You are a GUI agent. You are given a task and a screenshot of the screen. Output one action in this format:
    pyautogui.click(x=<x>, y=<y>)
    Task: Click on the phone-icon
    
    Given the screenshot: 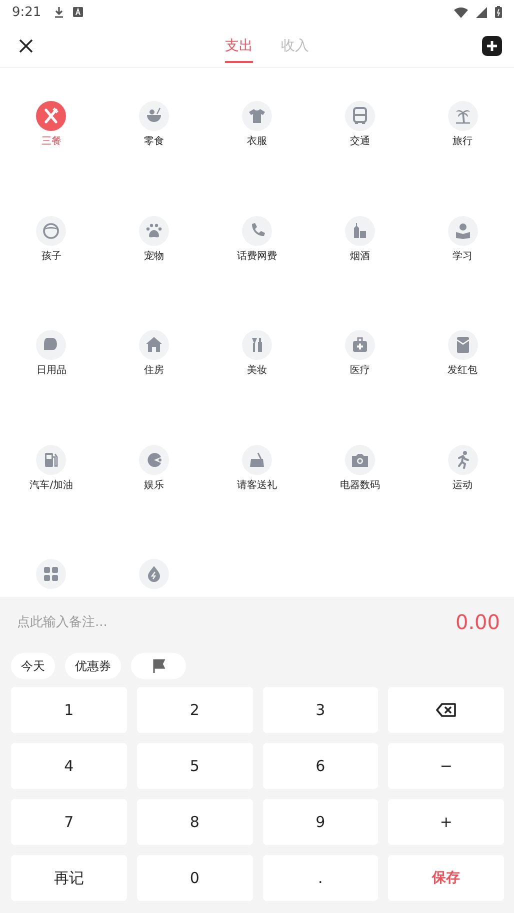 What is the action you would take?
    pyautogui.click(x=257, y=231)
    